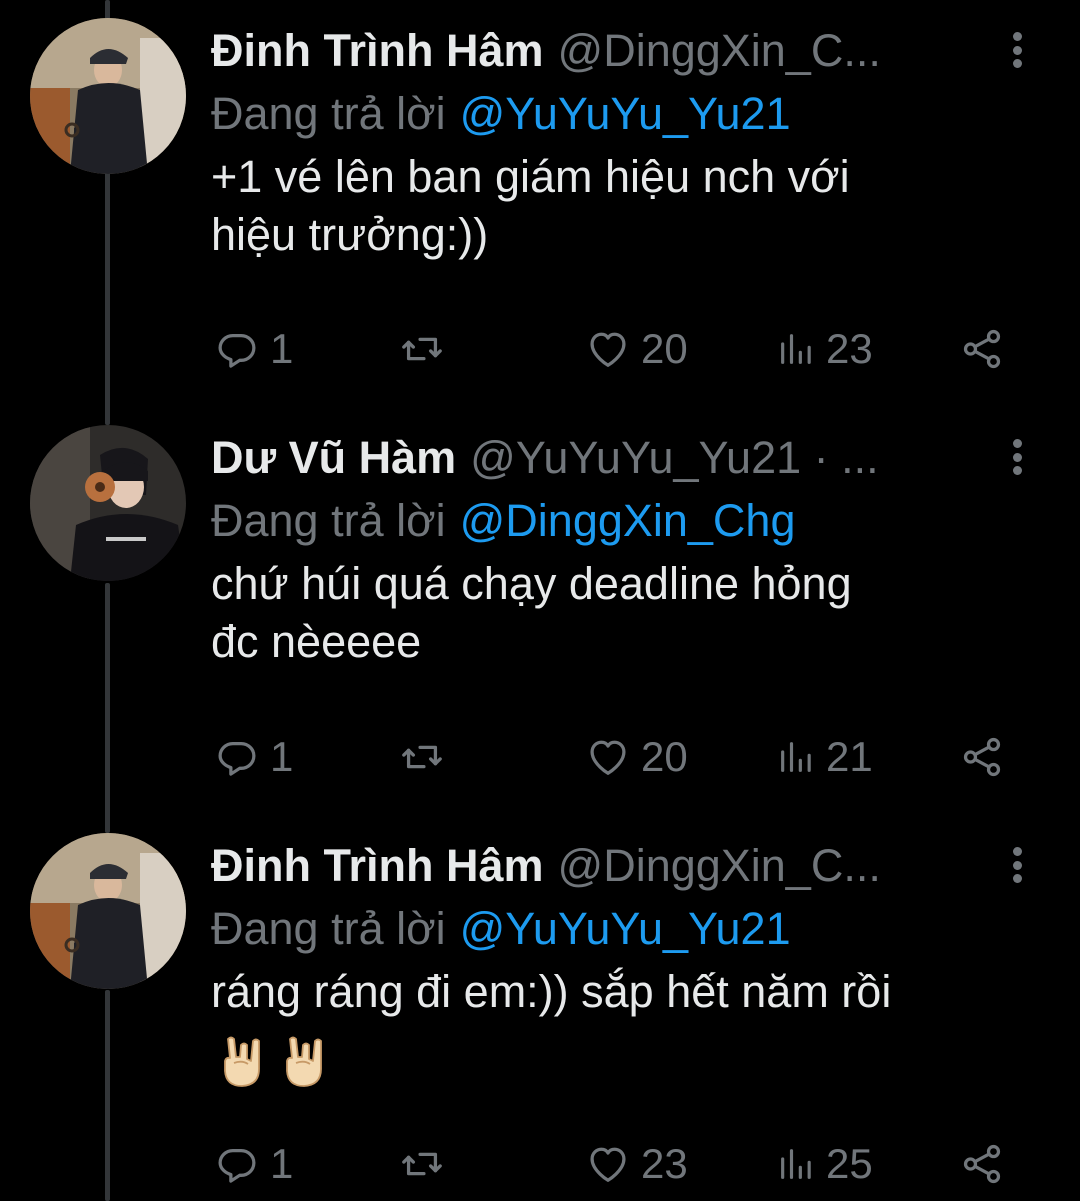 This screenshot has height=1201, width=1080. I want to click on views-count: 23, so click(849, 348).